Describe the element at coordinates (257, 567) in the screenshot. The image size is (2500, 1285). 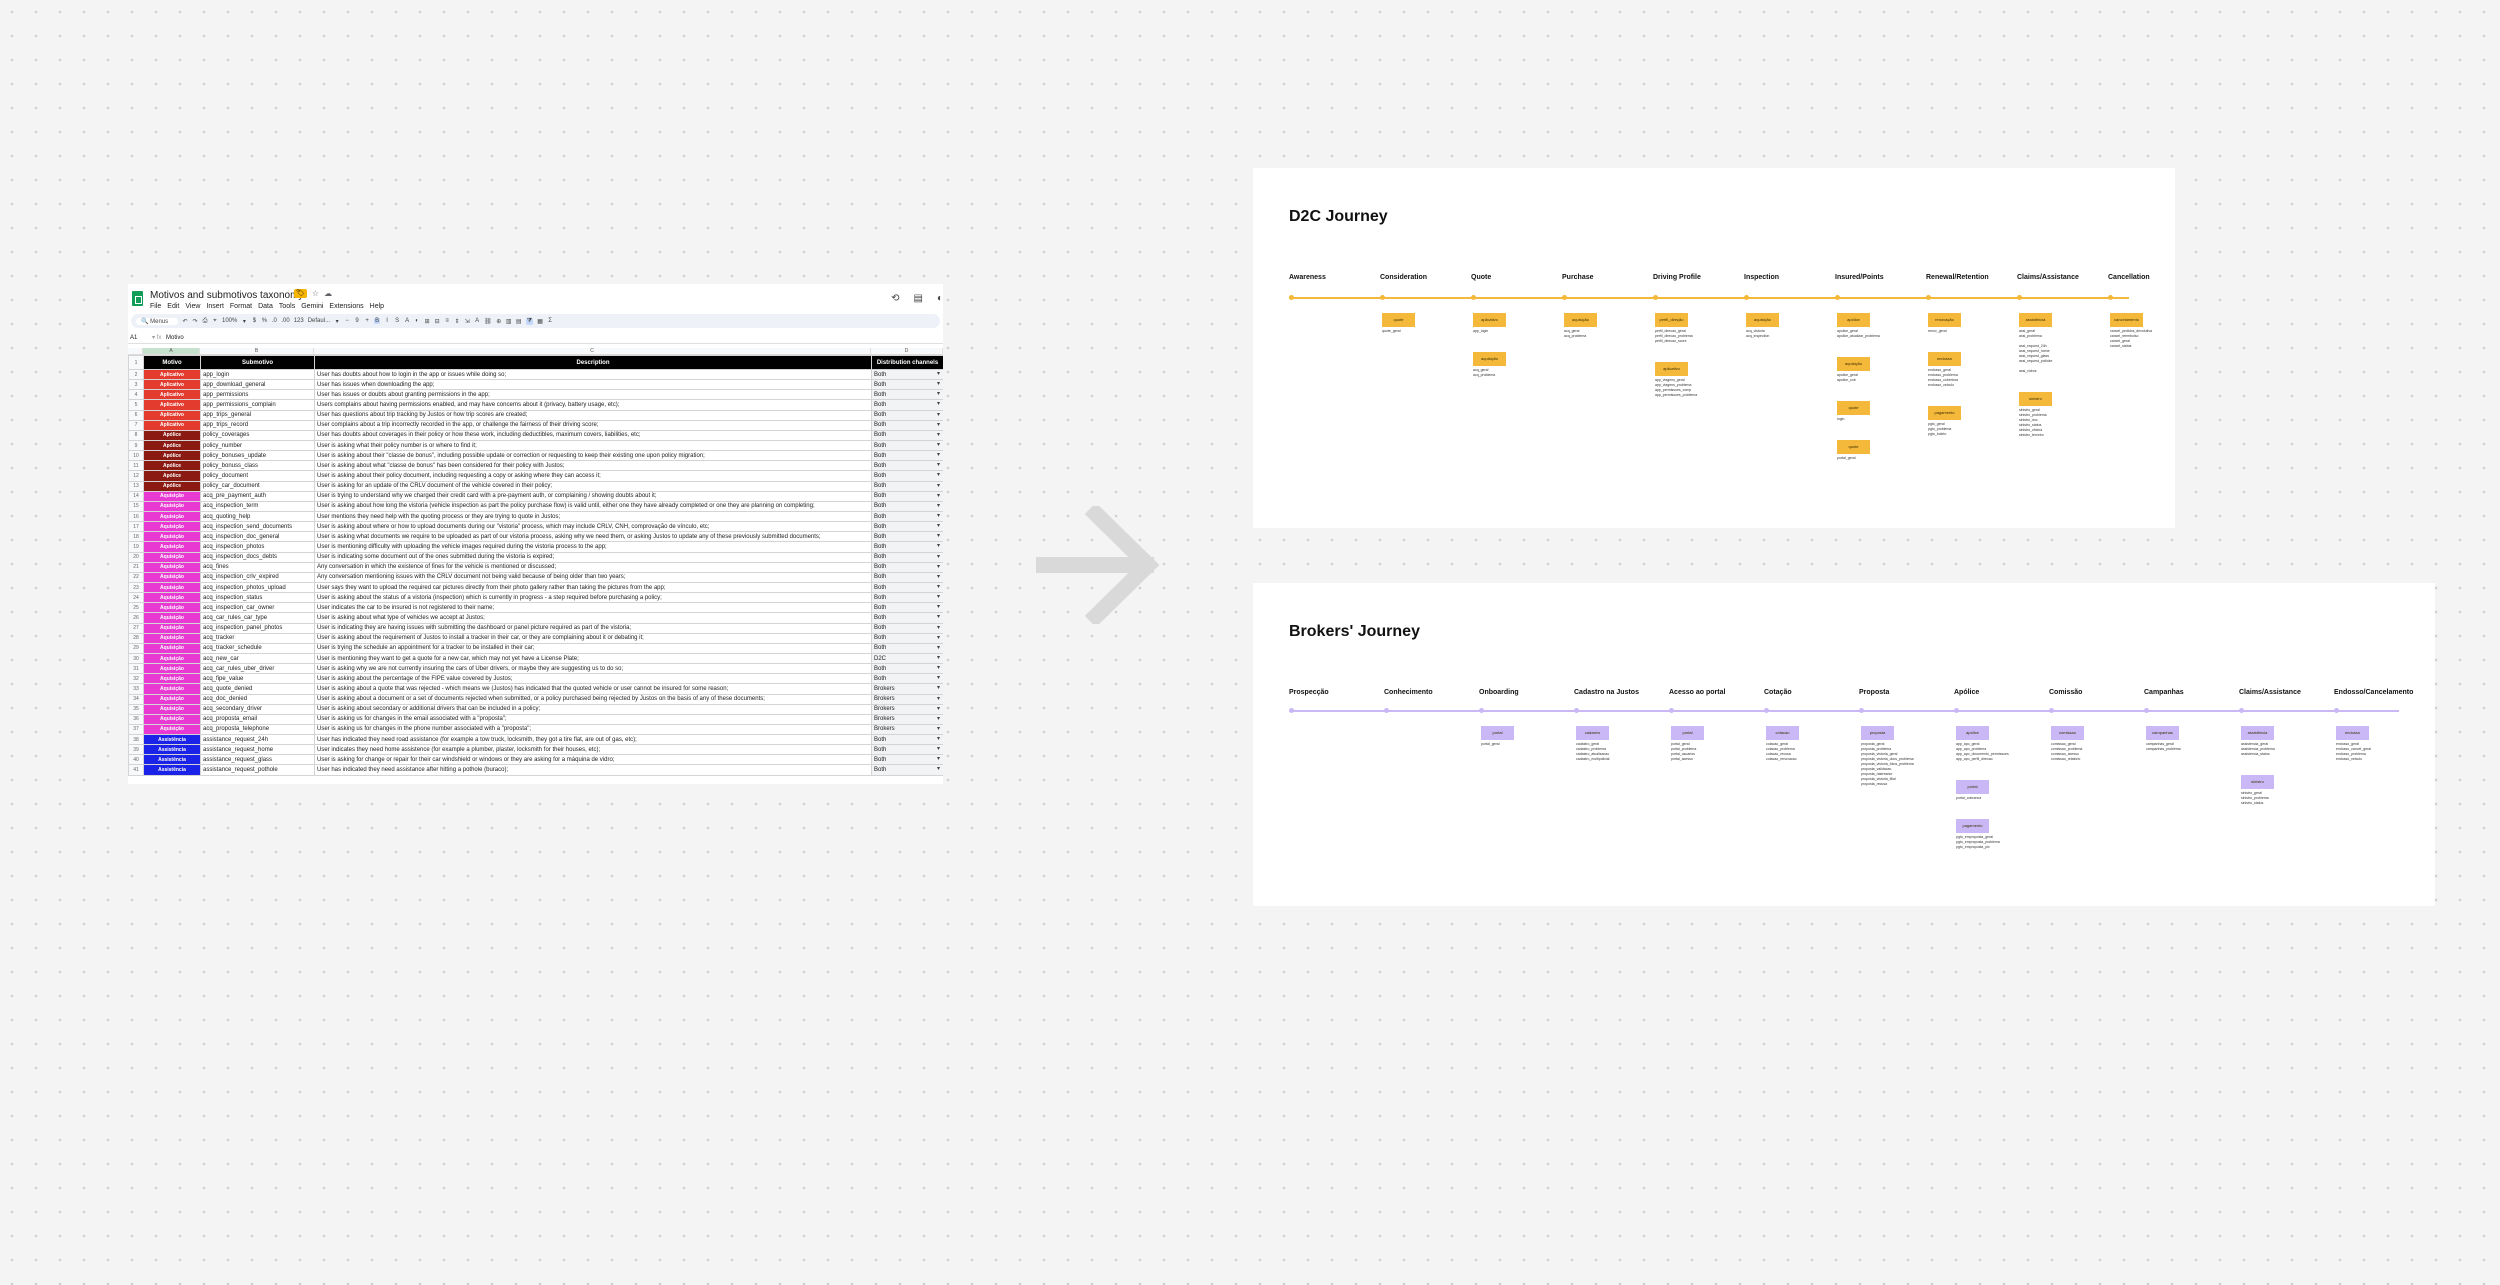
I see `submotivo-cell: acq_fines` at that location.